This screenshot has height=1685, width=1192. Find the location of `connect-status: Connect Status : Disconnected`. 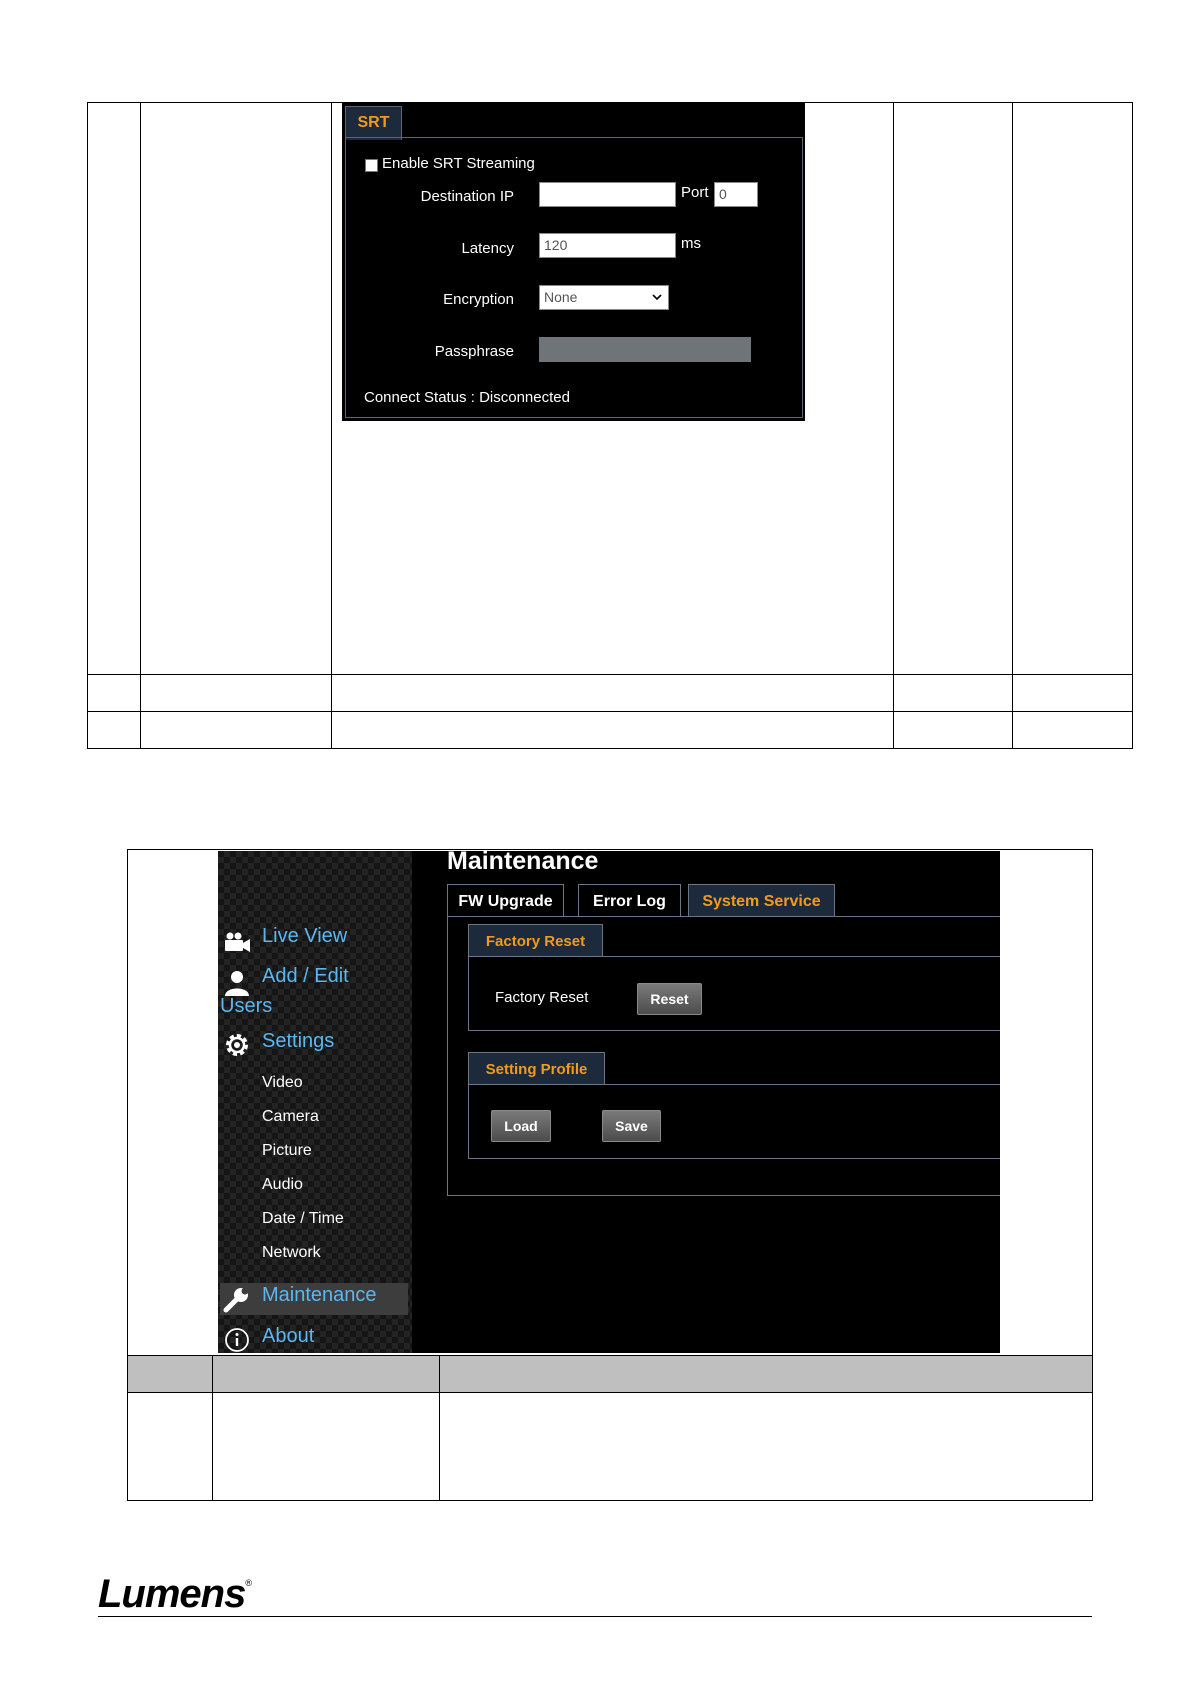

connect-status: Connect Status : Disconnected is located at coordinates (467, 397).